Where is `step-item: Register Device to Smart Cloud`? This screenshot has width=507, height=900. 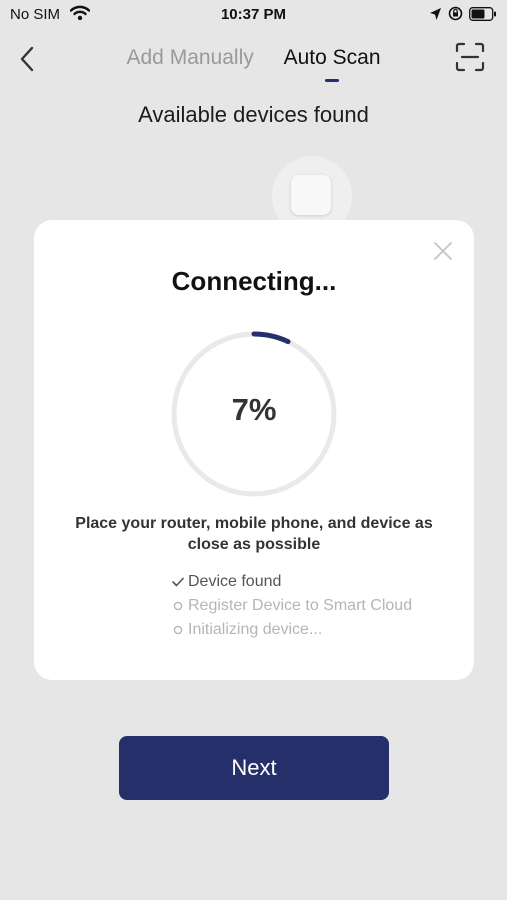 step-item: Register Device to Smart Cloud is located at coordinates (291, 606).